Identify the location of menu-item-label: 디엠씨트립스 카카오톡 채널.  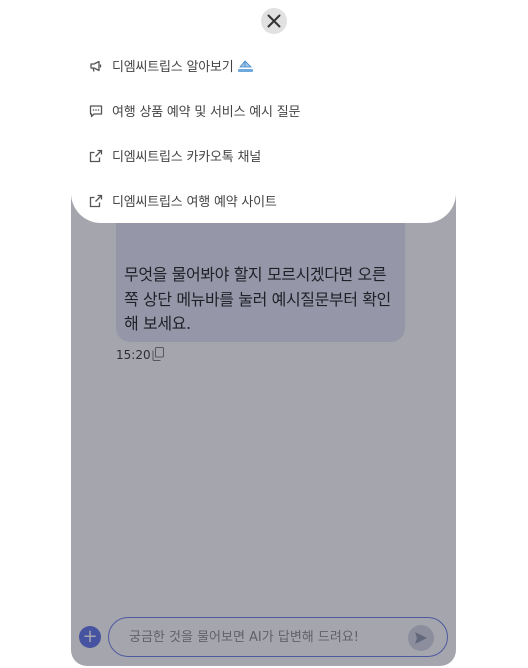
(186, 157).